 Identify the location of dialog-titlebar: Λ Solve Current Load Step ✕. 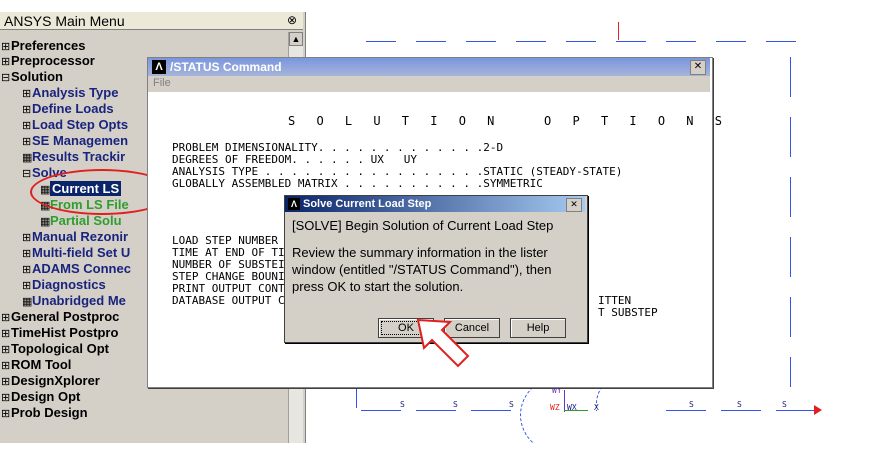
(435, 204).